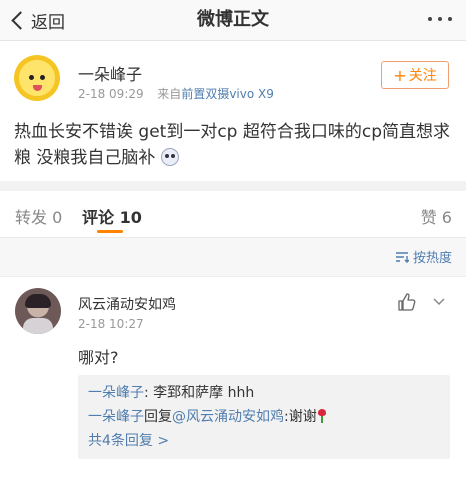 The width and height of the screenshot is (466, 489). I want to click on emoji-icon, so click(169, 157).